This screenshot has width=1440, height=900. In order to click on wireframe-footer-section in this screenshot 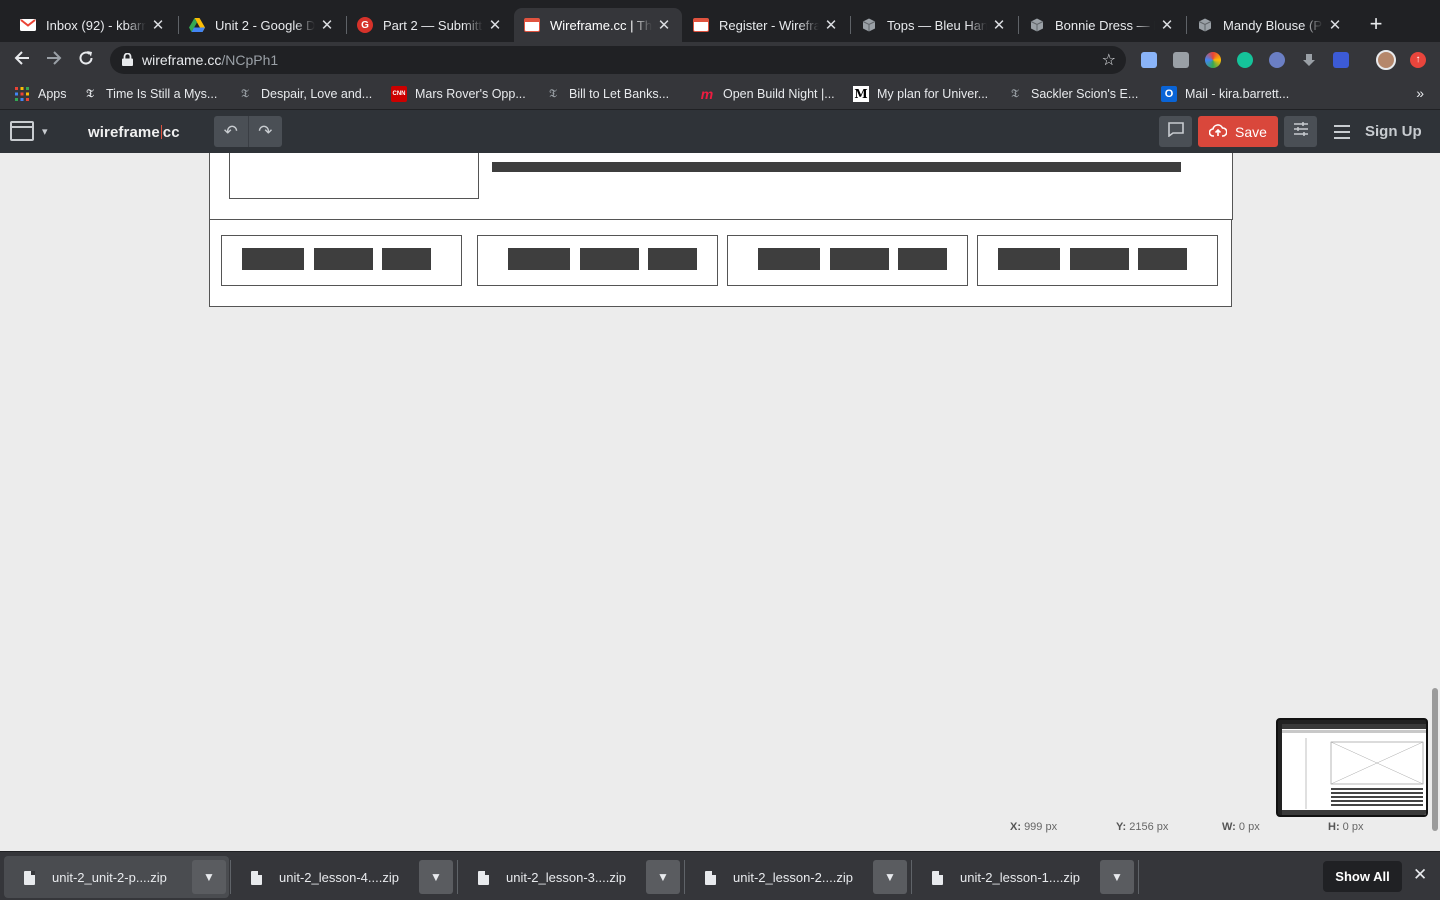, I will do `click(720, 263)`.